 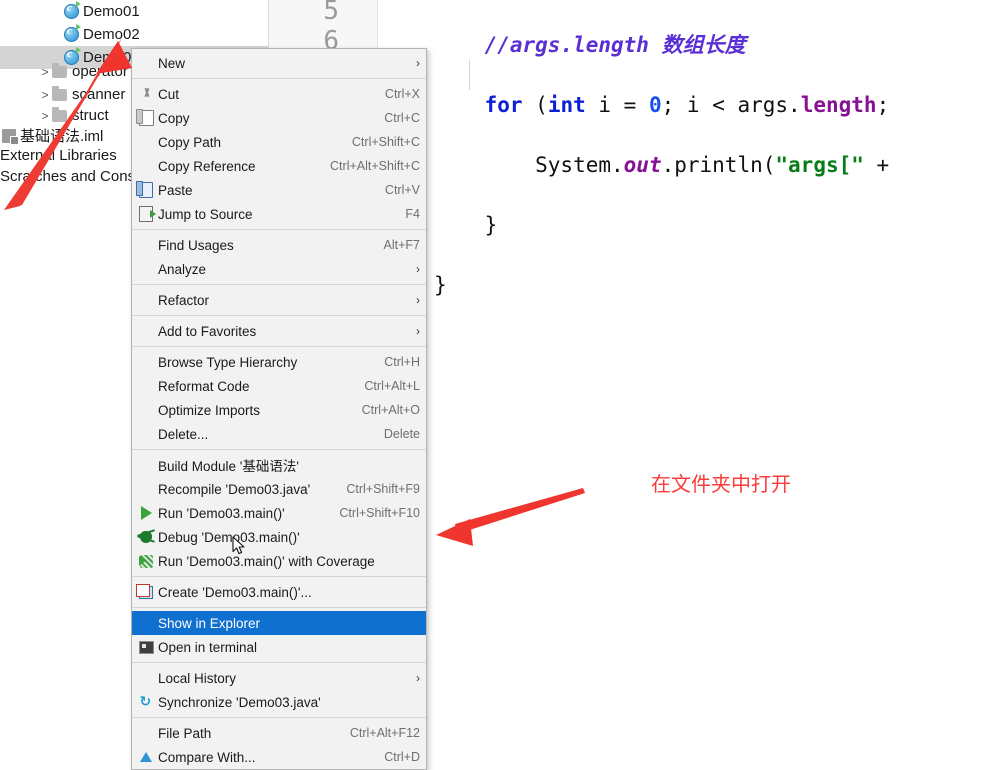 What do you see at coordinates (721, 484) in the screenshot?
I see `annotation-note: 在文件夹中打开` at bounding box center [721, 484].